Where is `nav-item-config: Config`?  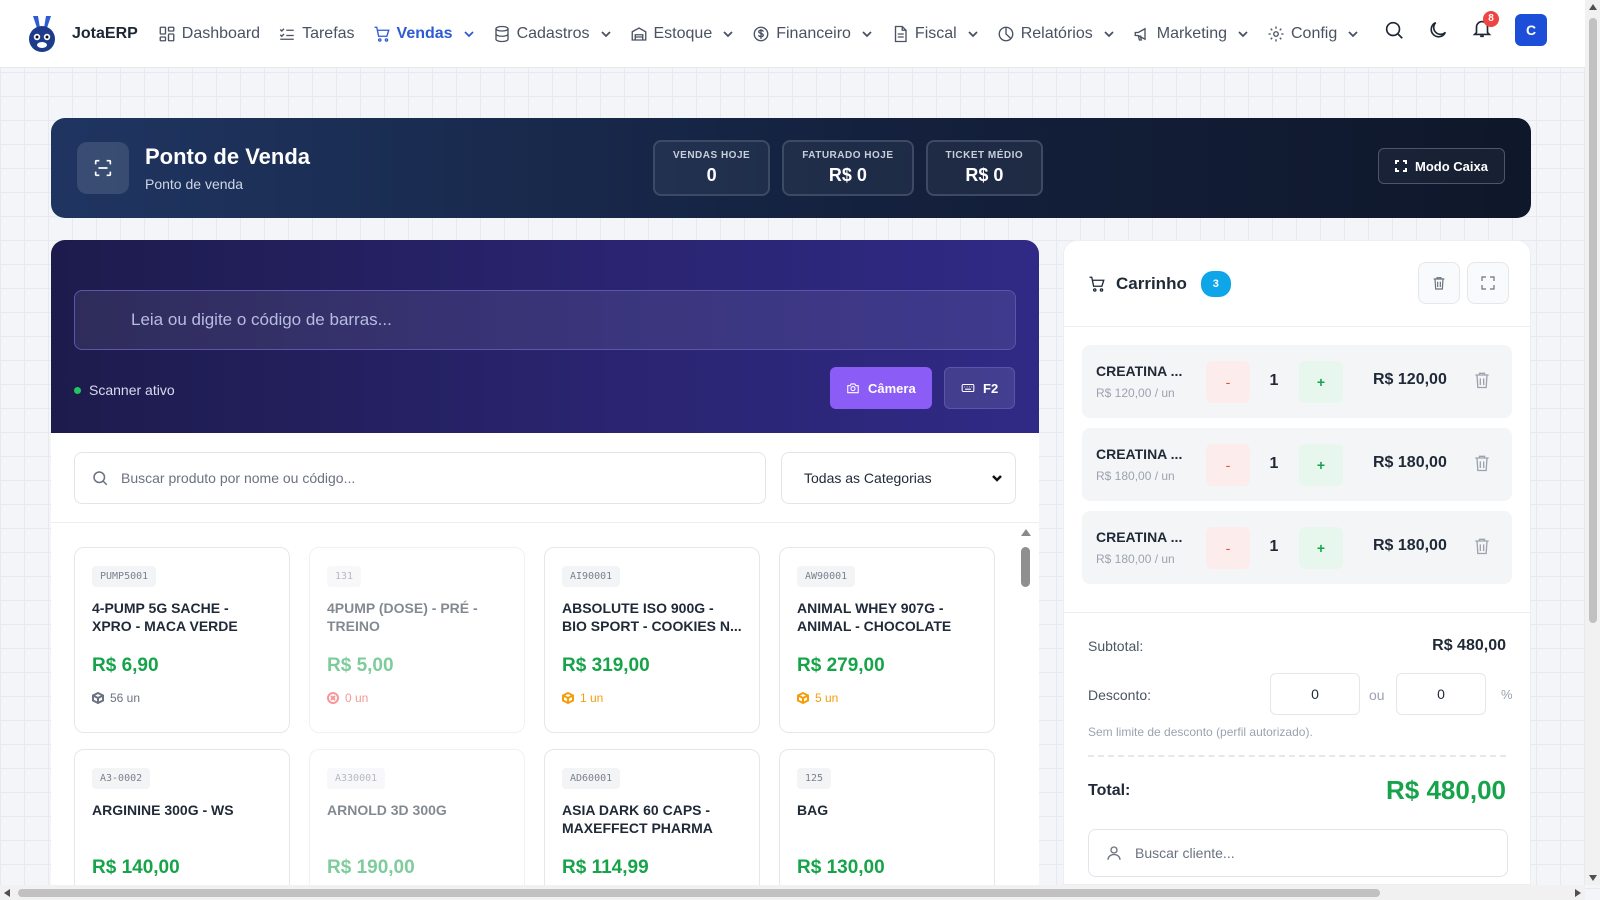 nav-item-config: Config is located at coordinates (1313, 34).